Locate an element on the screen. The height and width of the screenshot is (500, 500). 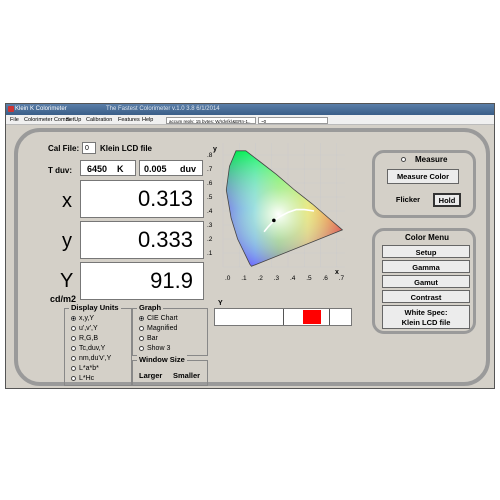
temperature-unit: K is located at coordinates (120, 169).